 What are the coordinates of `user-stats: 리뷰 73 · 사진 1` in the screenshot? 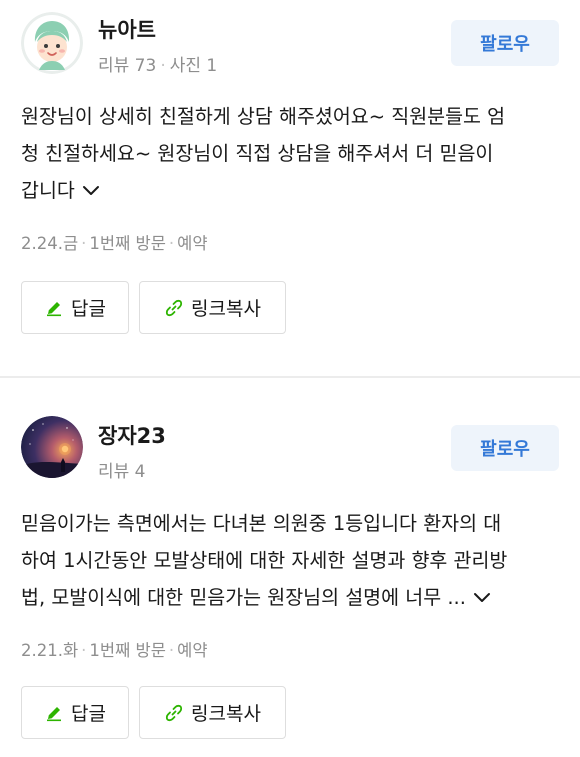 It's located at (157, 63).